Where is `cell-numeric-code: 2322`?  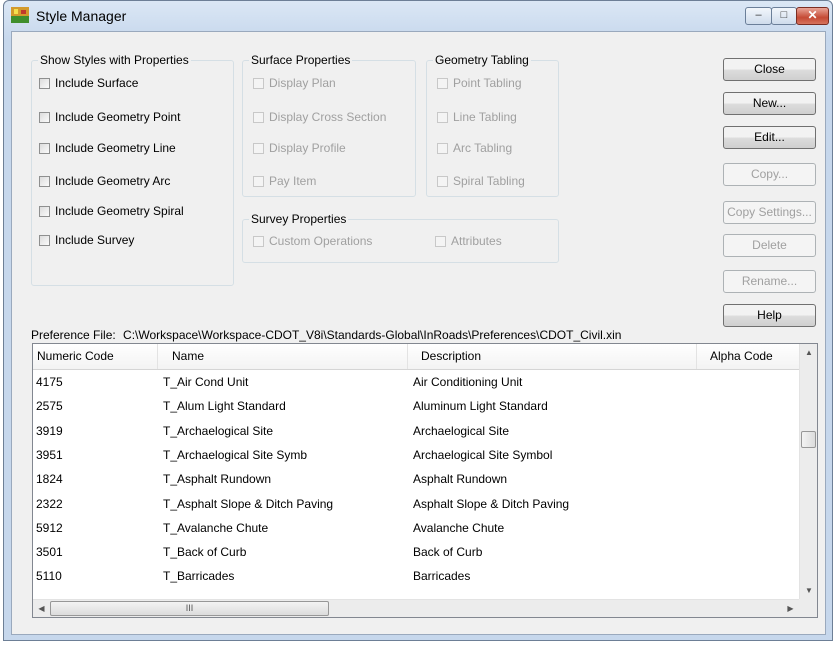
cell-numeric-code: 2322 is located at coordinates (49, 503).